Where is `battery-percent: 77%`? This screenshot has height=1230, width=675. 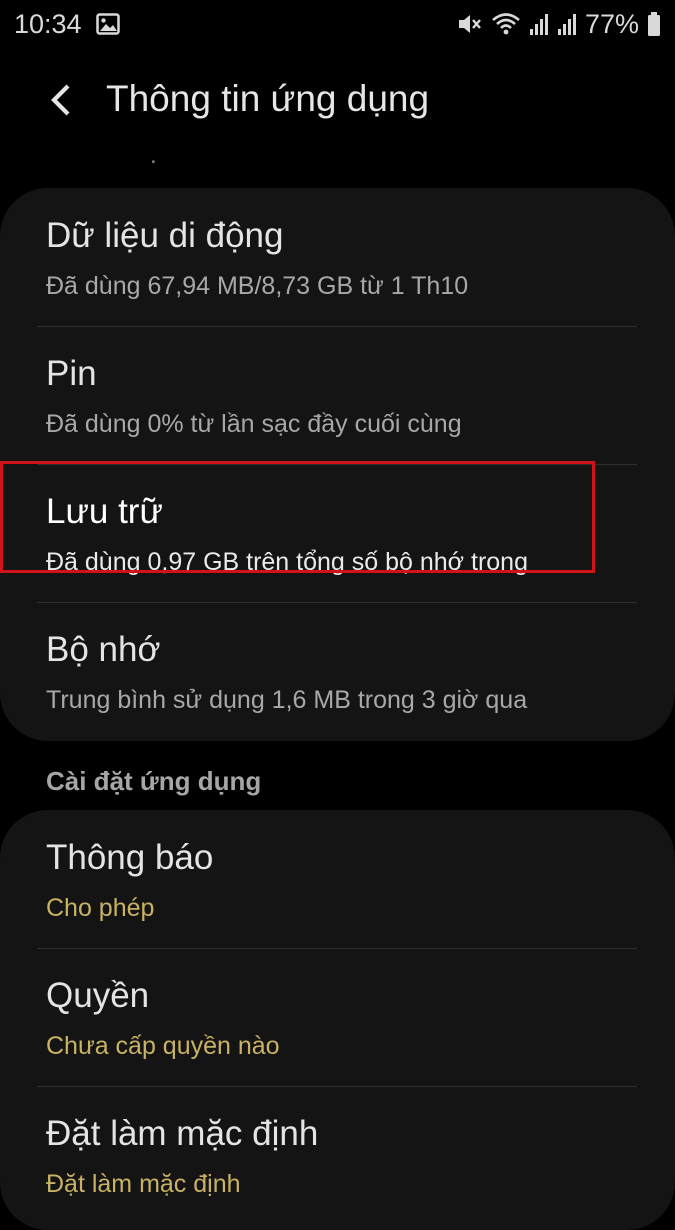
battery-percent: 77% is located at coordinates (611, 23).